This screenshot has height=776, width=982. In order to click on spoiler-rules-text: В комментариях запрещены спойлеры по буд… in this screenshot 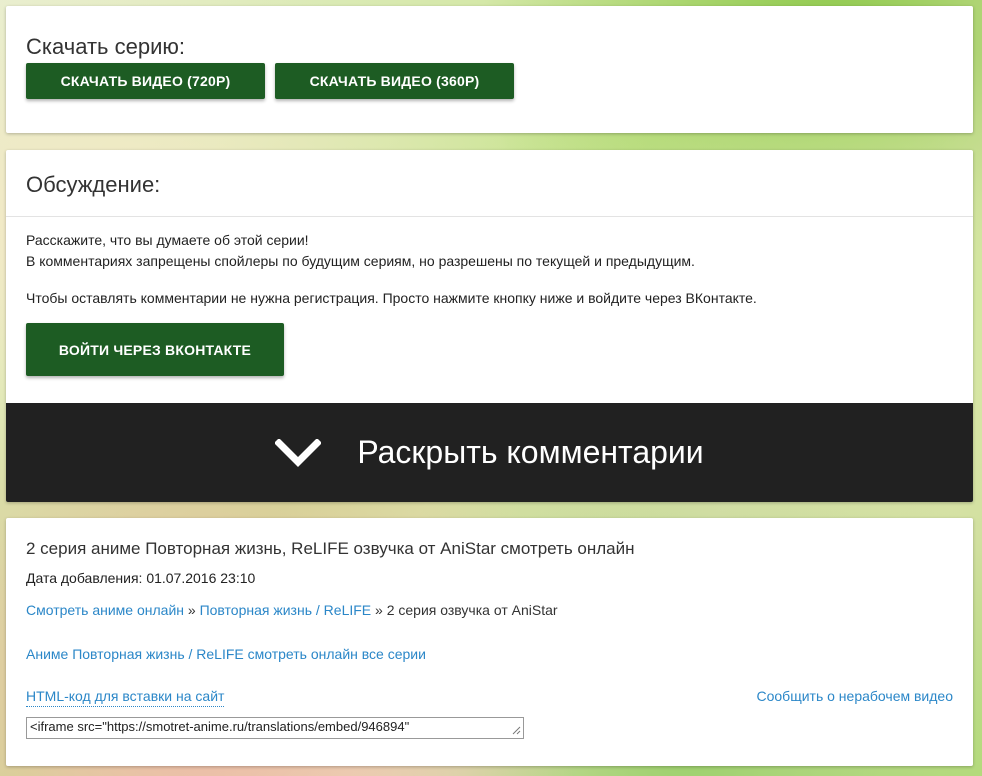, I will do `click(360, 261)`.